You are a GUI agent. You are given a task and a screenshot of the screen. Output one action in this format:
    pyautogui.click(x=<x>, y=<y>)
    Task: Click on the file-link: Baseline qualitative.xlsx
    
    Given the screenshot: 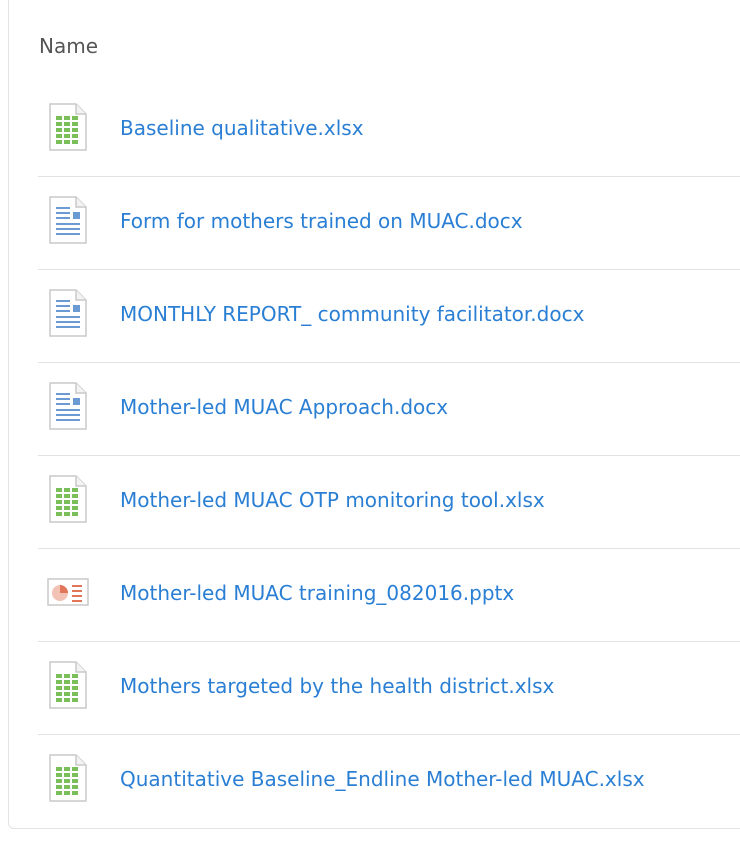 What is the action you would take?
    pyautogui.click(x=242, y=128)
    